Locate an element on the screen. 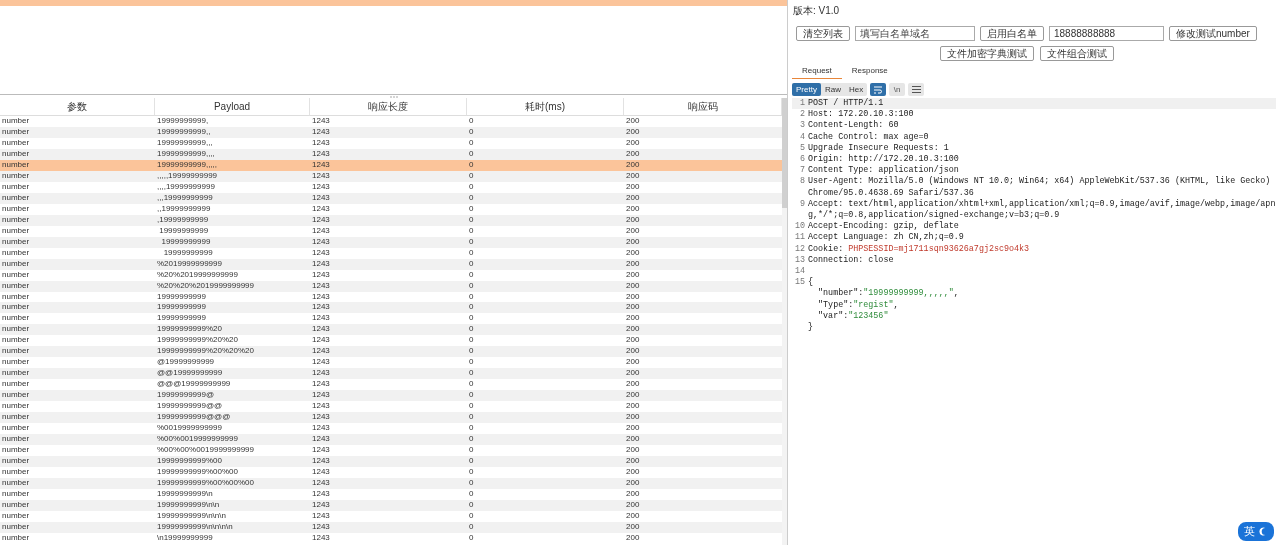  action-button: 修改测试number is located at coordinates (1213, 33).